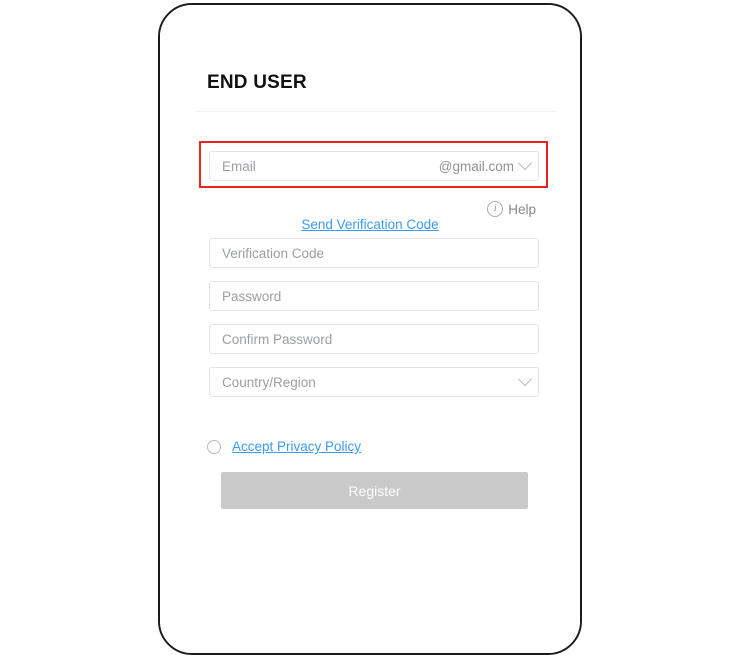  Describe the element at coordinates (374, 166) in the screenshot. I see `email-field-row: @gmail.com *` at that location.